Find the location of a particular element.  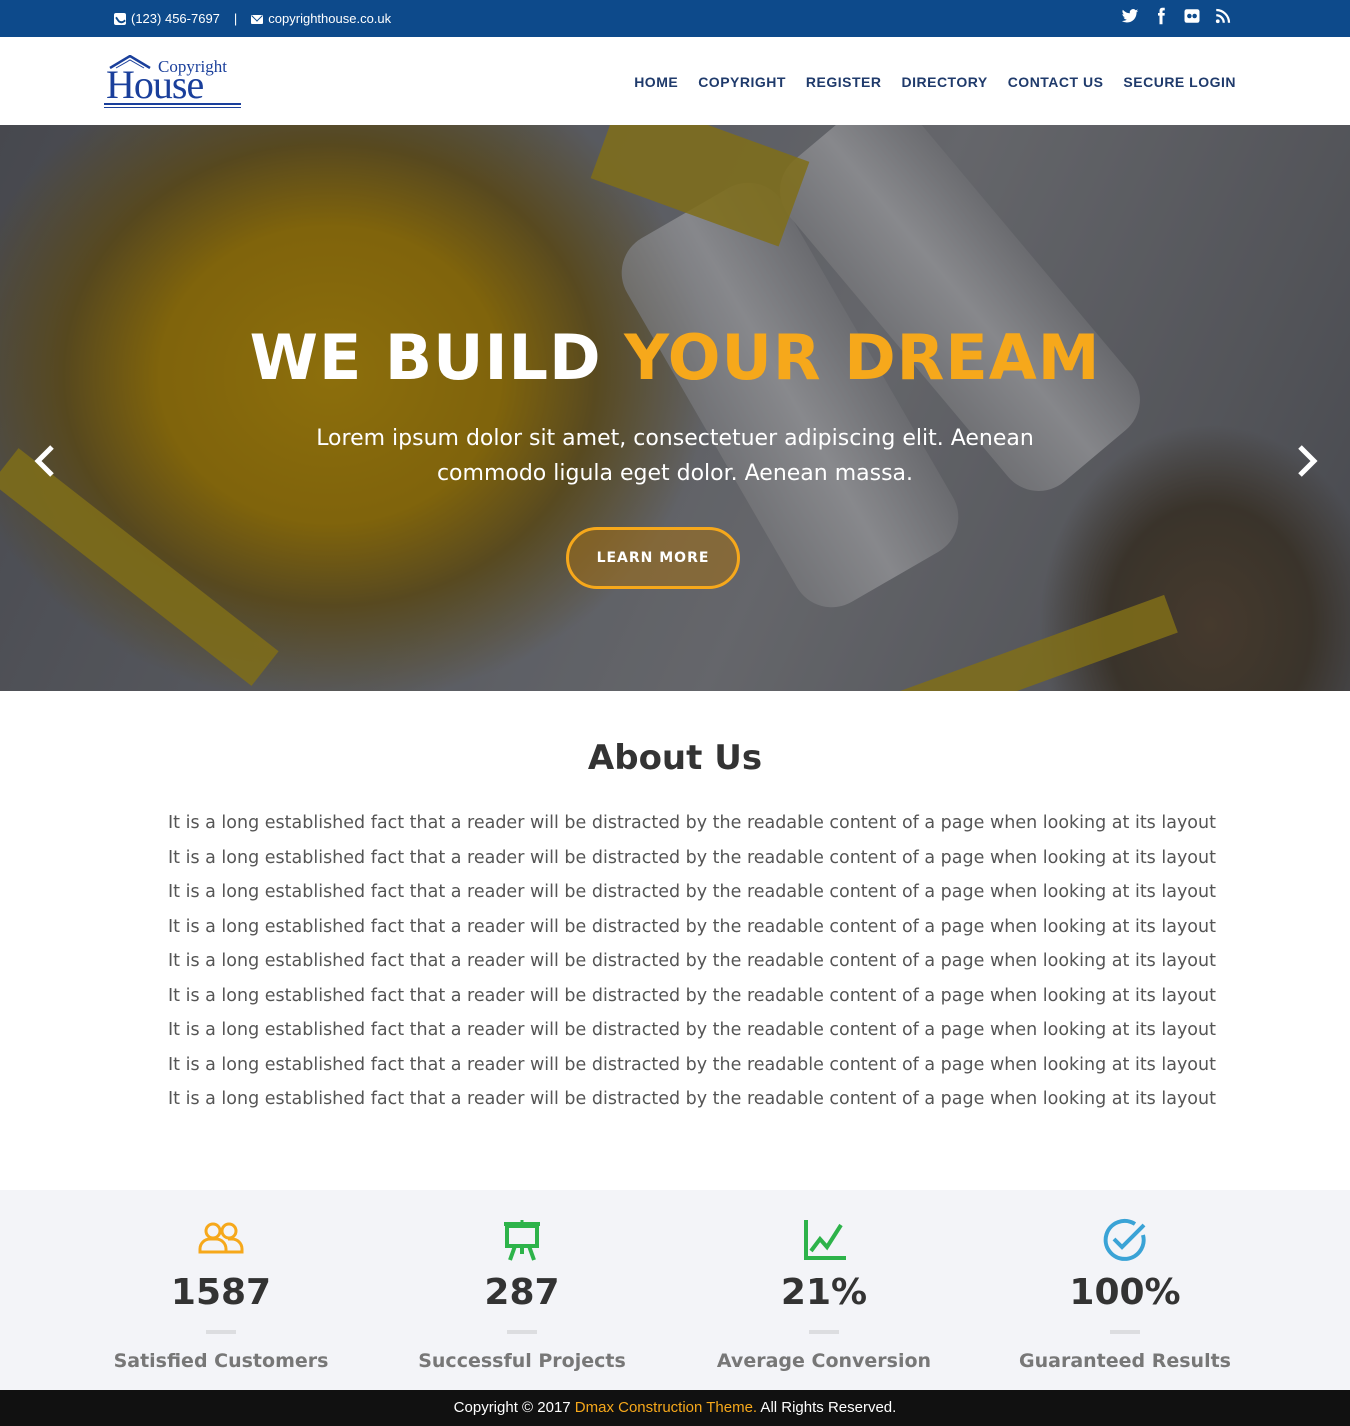

top-bar: (123) 456-7697 | copyrighthouse.co.uk is located at coordinates (675, 18).